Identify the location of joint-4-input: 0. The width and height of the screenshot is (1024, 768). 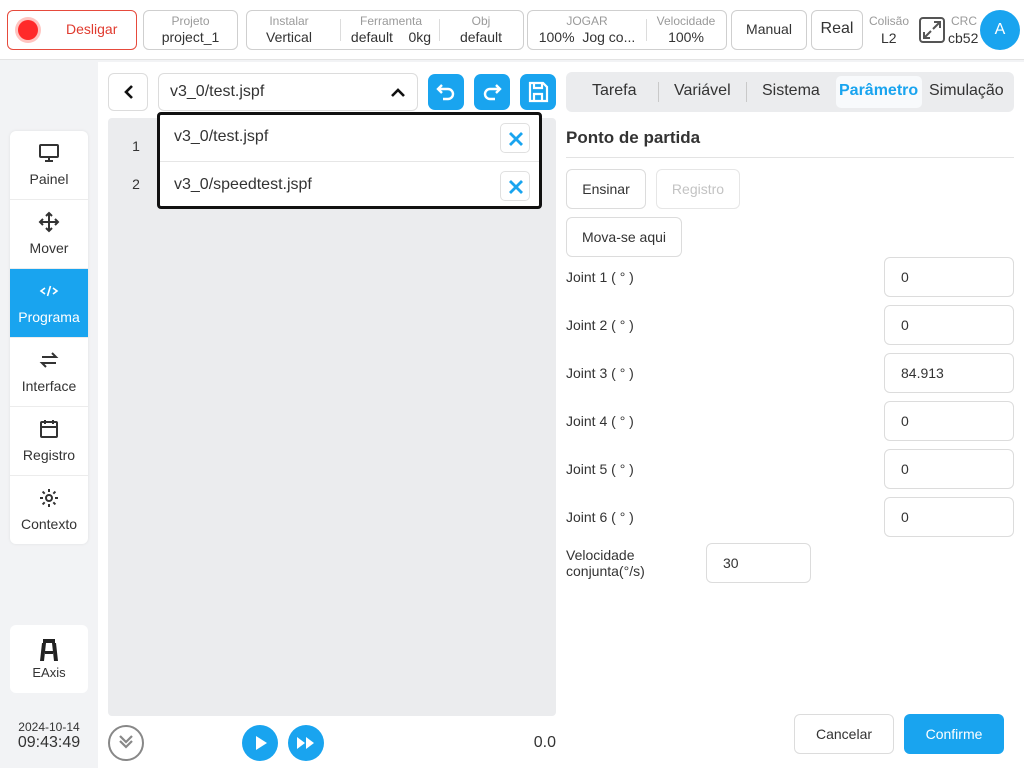
(949, 421).